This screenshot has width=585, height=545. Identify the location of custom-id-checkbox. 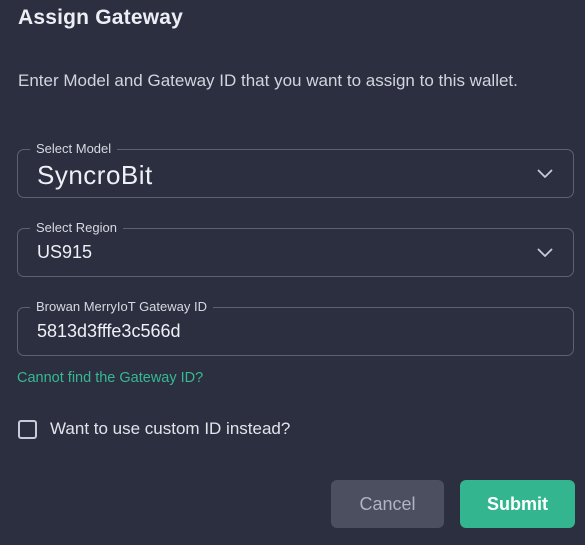
(27, 429).